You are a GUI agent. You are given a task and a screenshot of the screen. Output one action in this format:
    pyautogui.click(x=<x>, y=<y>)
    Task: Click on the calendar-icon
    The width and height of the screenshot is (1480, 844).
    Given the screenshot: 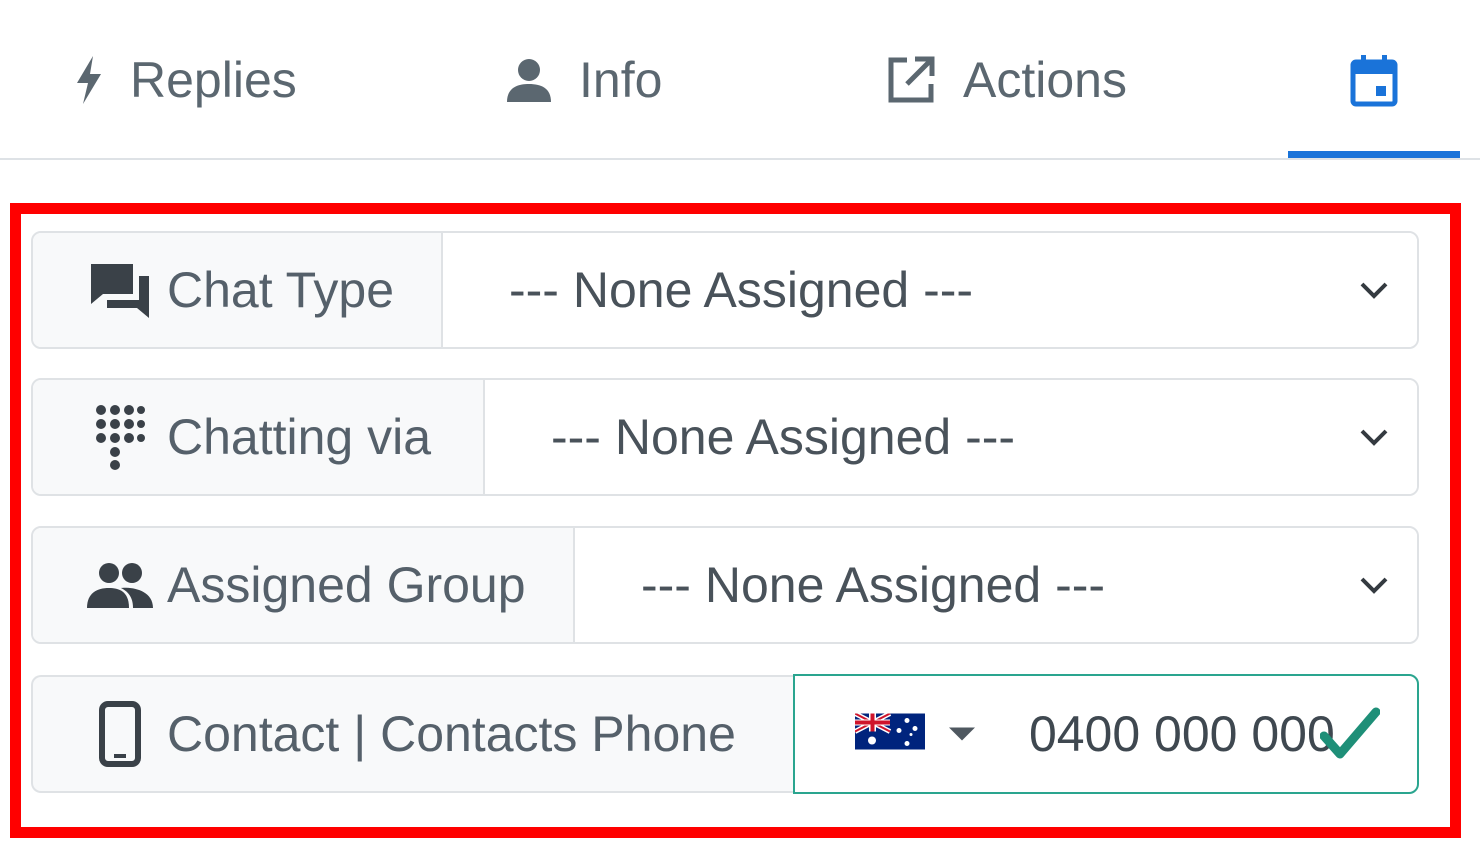 What is the action you would take?
    pyautogui.click(x=1374, y=80)
    